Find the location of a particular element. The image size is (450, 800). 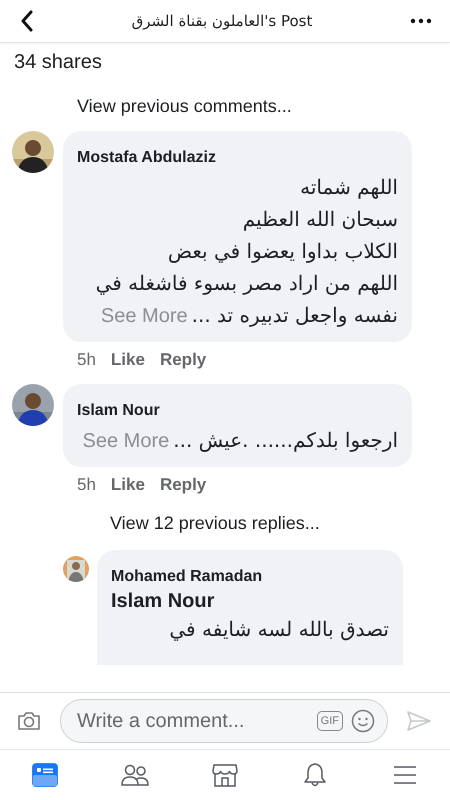

comment-text: اللهم من اراد مصر بسوء فاشغله في is located at coordinates (247, 283).